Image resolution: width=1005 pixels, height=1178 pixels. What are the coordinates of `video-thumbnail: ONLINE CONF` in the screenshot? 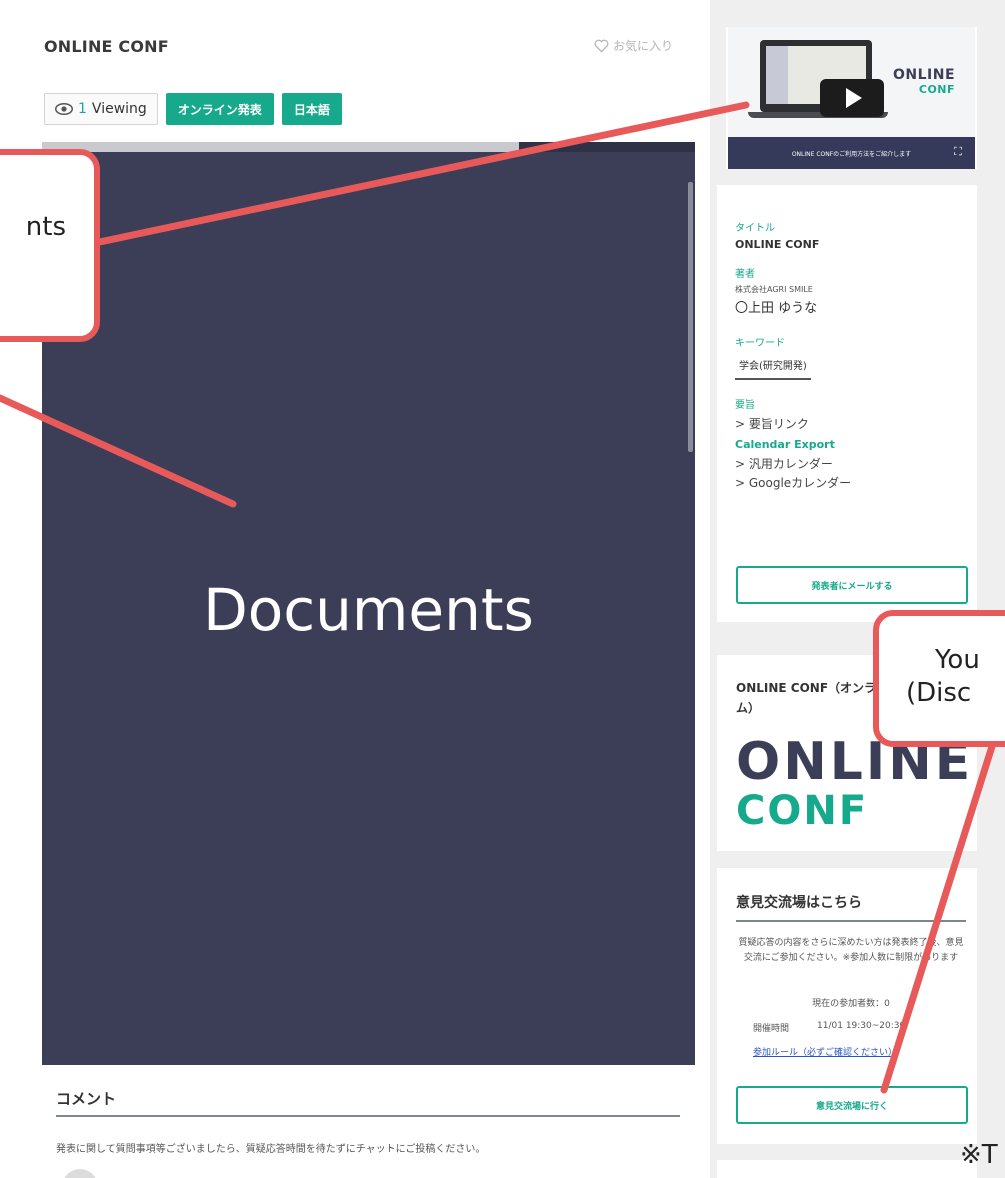 It's located at (851, 82).